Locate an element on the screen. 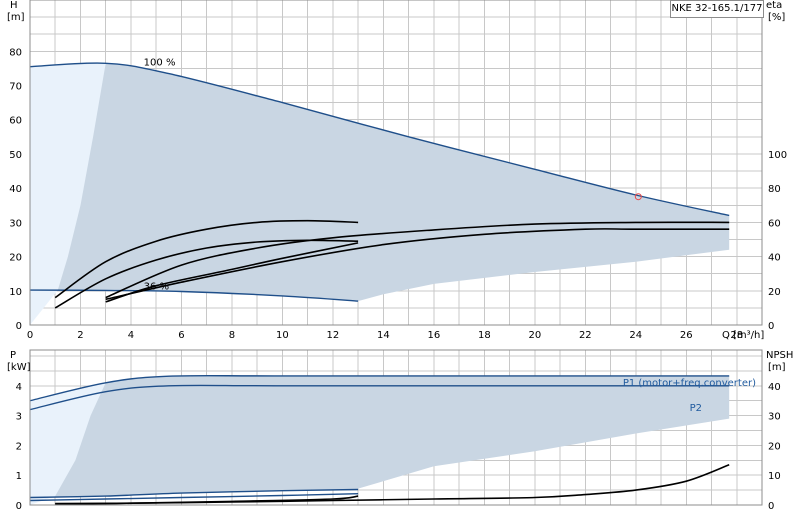  lower-y-left-tick: 0 is located at coordinates (19, 506).